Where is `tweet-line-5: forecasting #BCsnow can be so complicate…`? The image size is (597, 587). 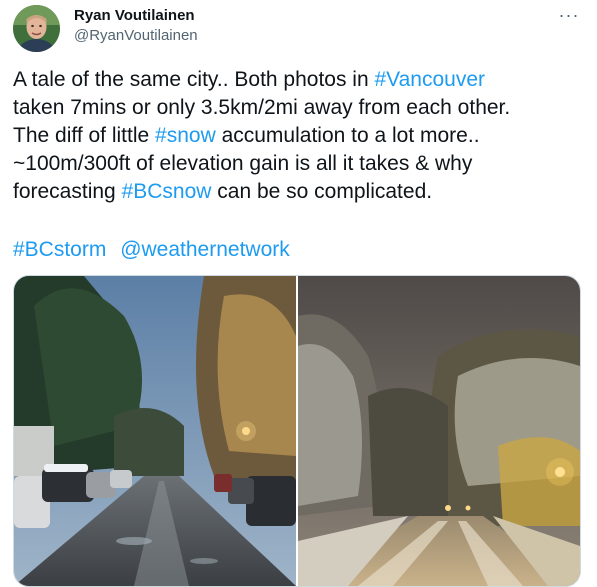
tweet-line-5: forecasting #BCsnow can be so complicate… is located at coordinates (300, 192).